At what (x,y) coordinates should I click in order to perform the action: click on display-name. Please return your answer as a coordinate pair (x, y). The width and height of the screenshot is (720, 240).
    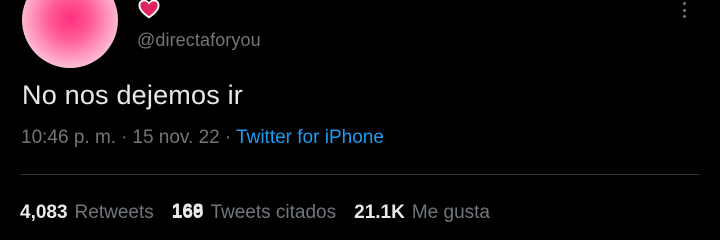
    Looking at the image, I should click on (149, 10).